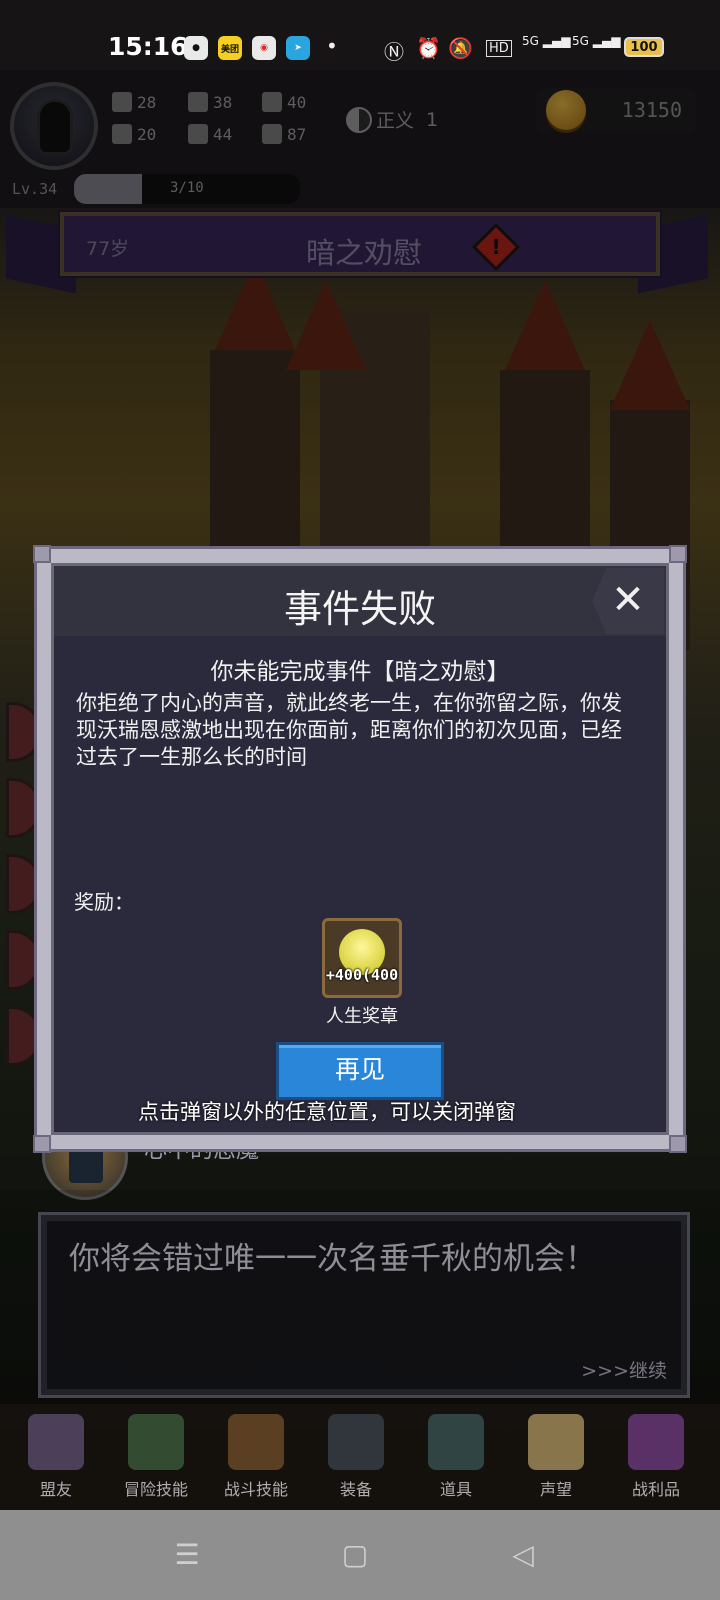 The image size is (720, 1600). I want to click on battery-icon: 100, so click(644, 47).